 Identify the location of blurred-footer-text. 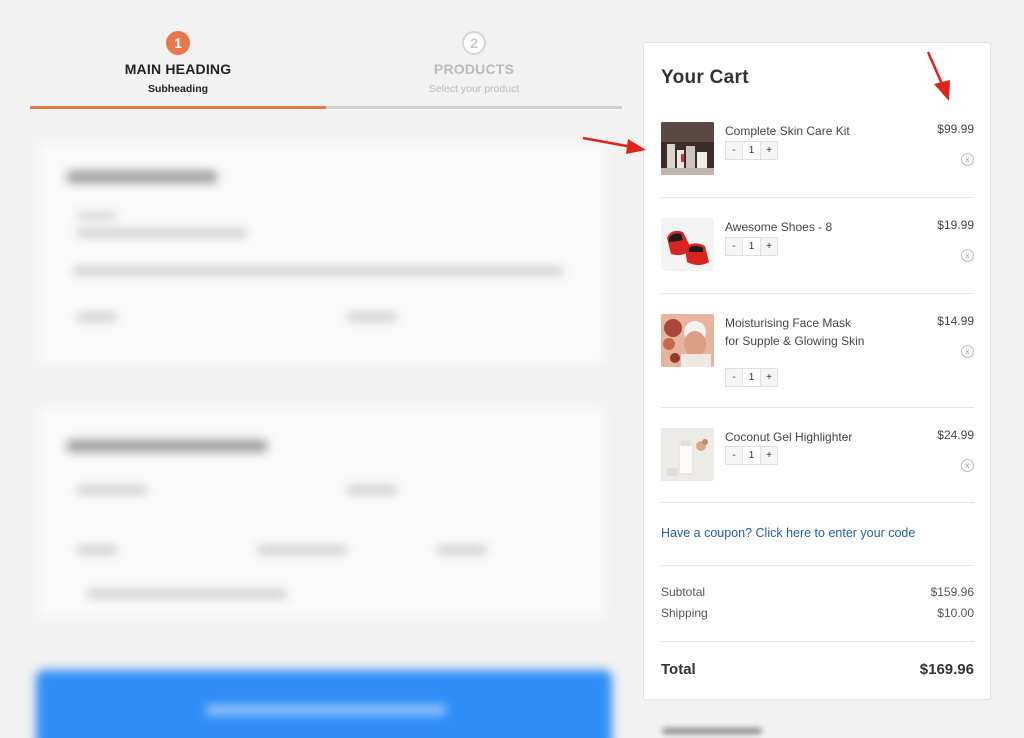
(717, 733).